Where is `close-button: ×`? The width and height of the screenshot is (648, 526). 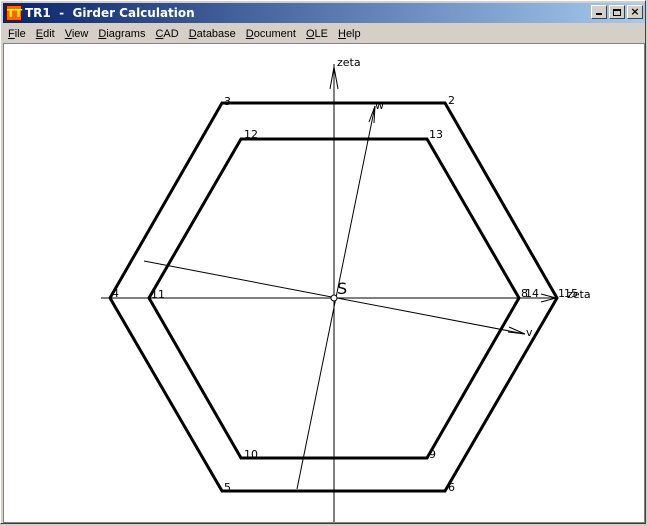 close-button: × is located at coordinates (635, 12).